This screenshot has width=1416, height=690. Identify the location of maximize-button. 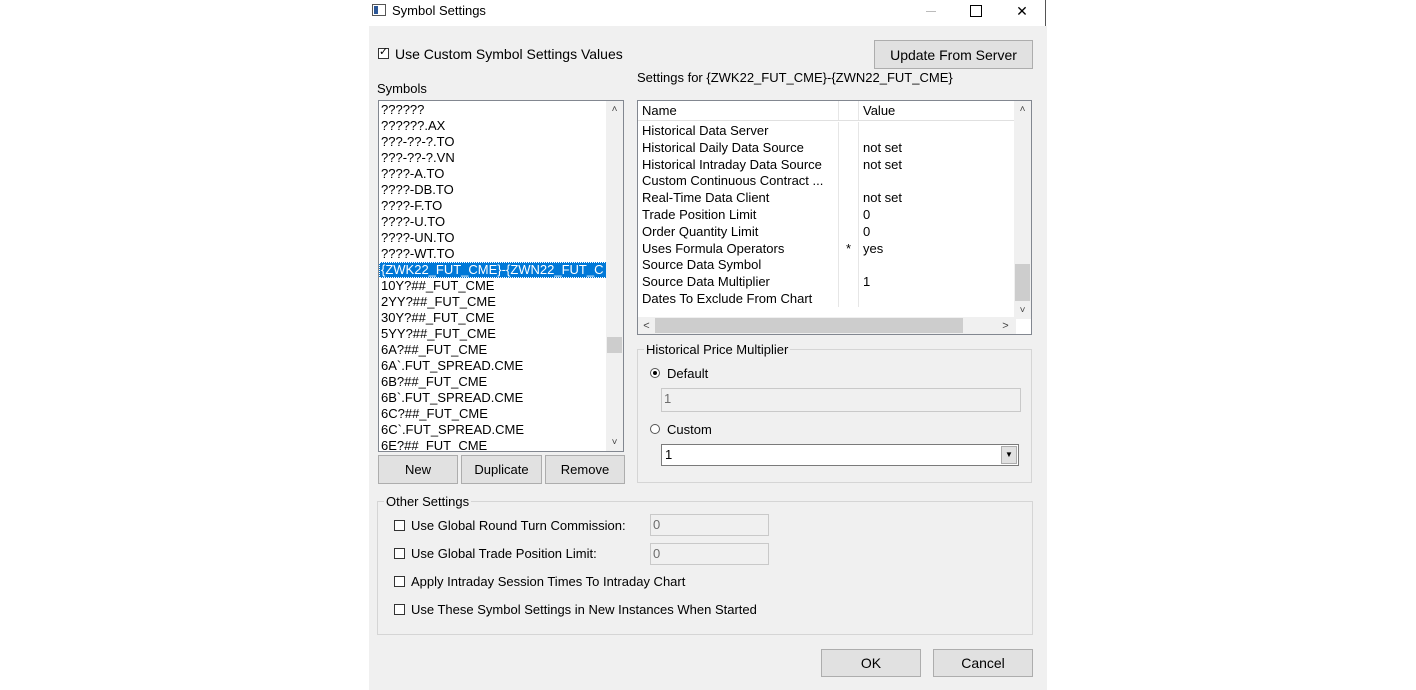
(976, 11).